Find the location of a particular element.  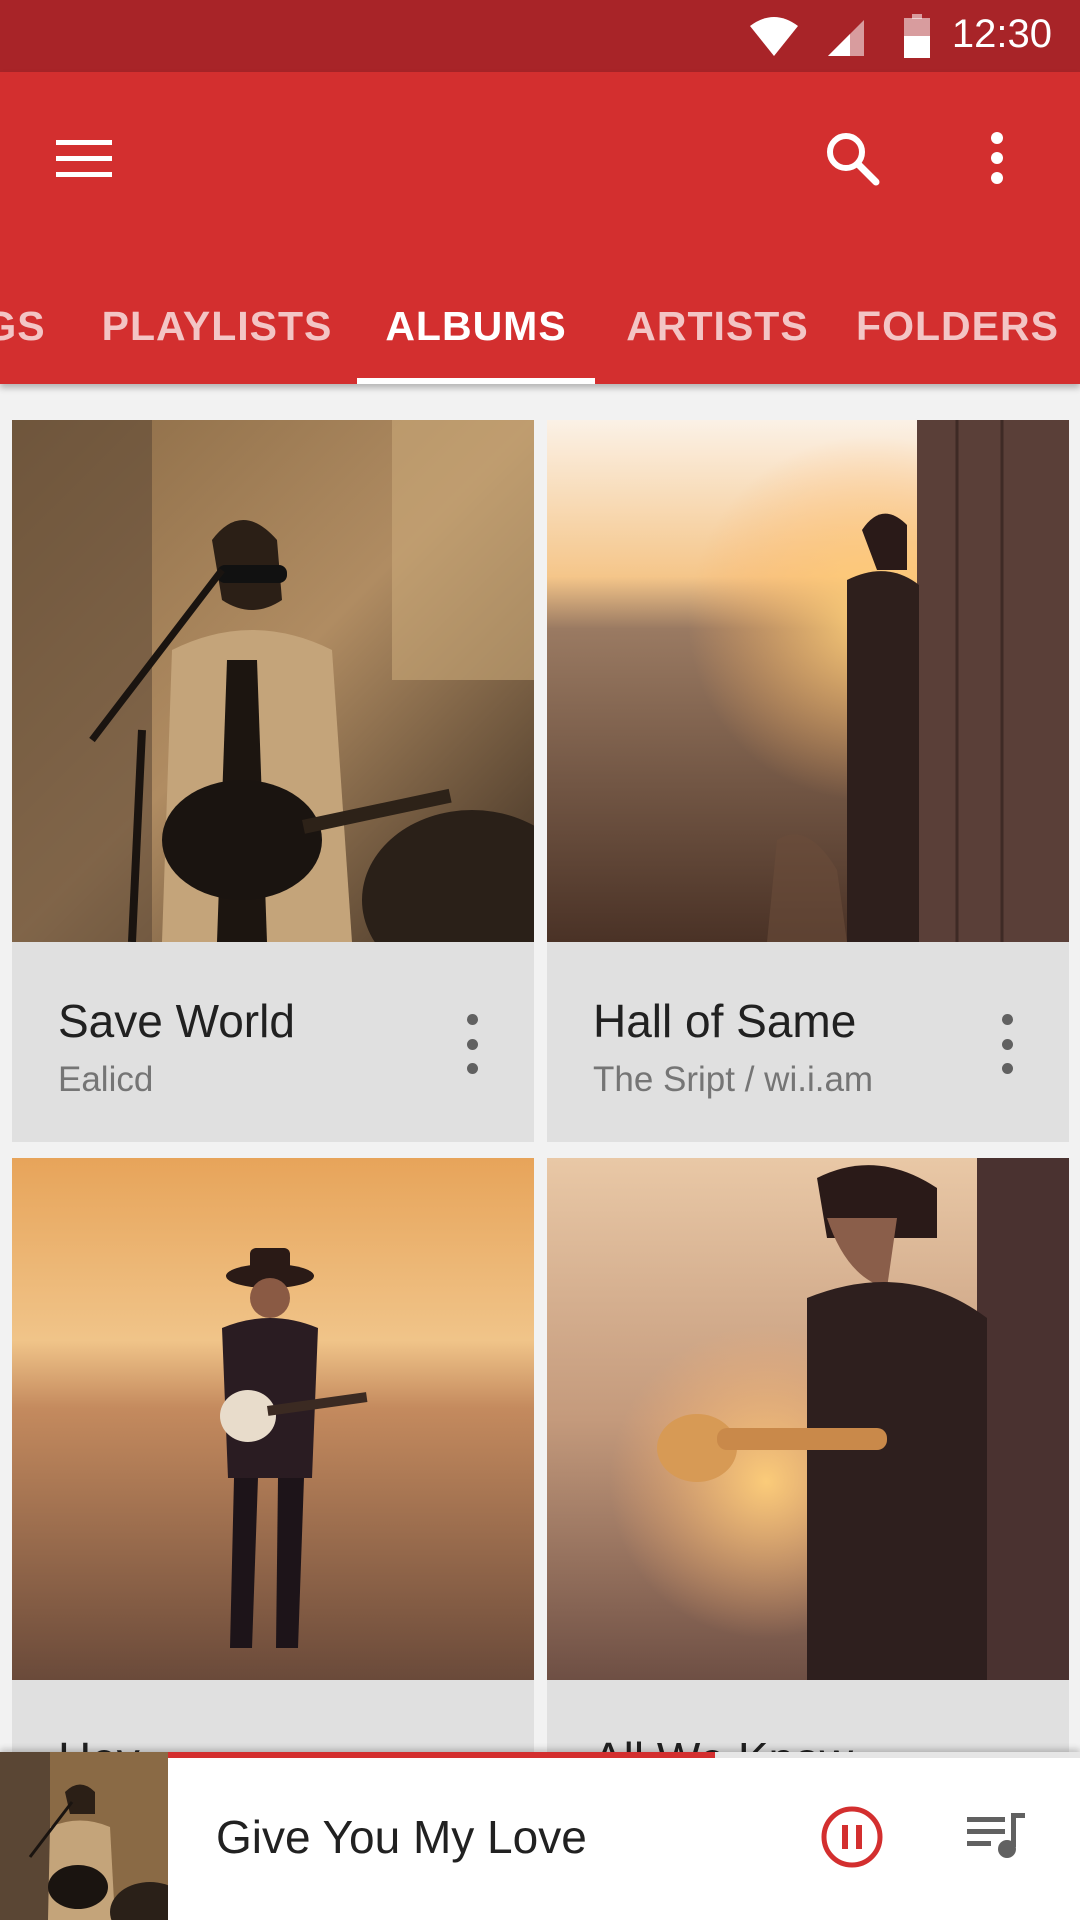

menu-button is located at coordinates (84, 158).